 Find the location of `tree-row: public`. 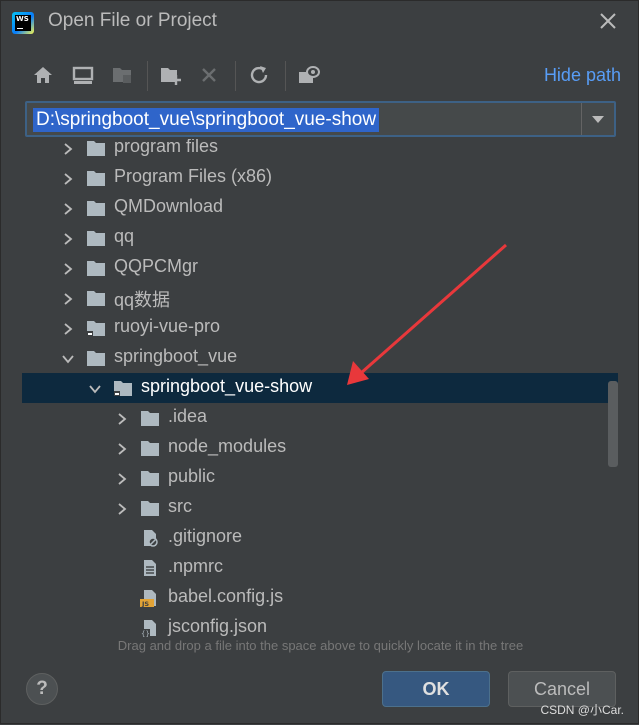

tree-row: public is located at coordinates (320, 478).